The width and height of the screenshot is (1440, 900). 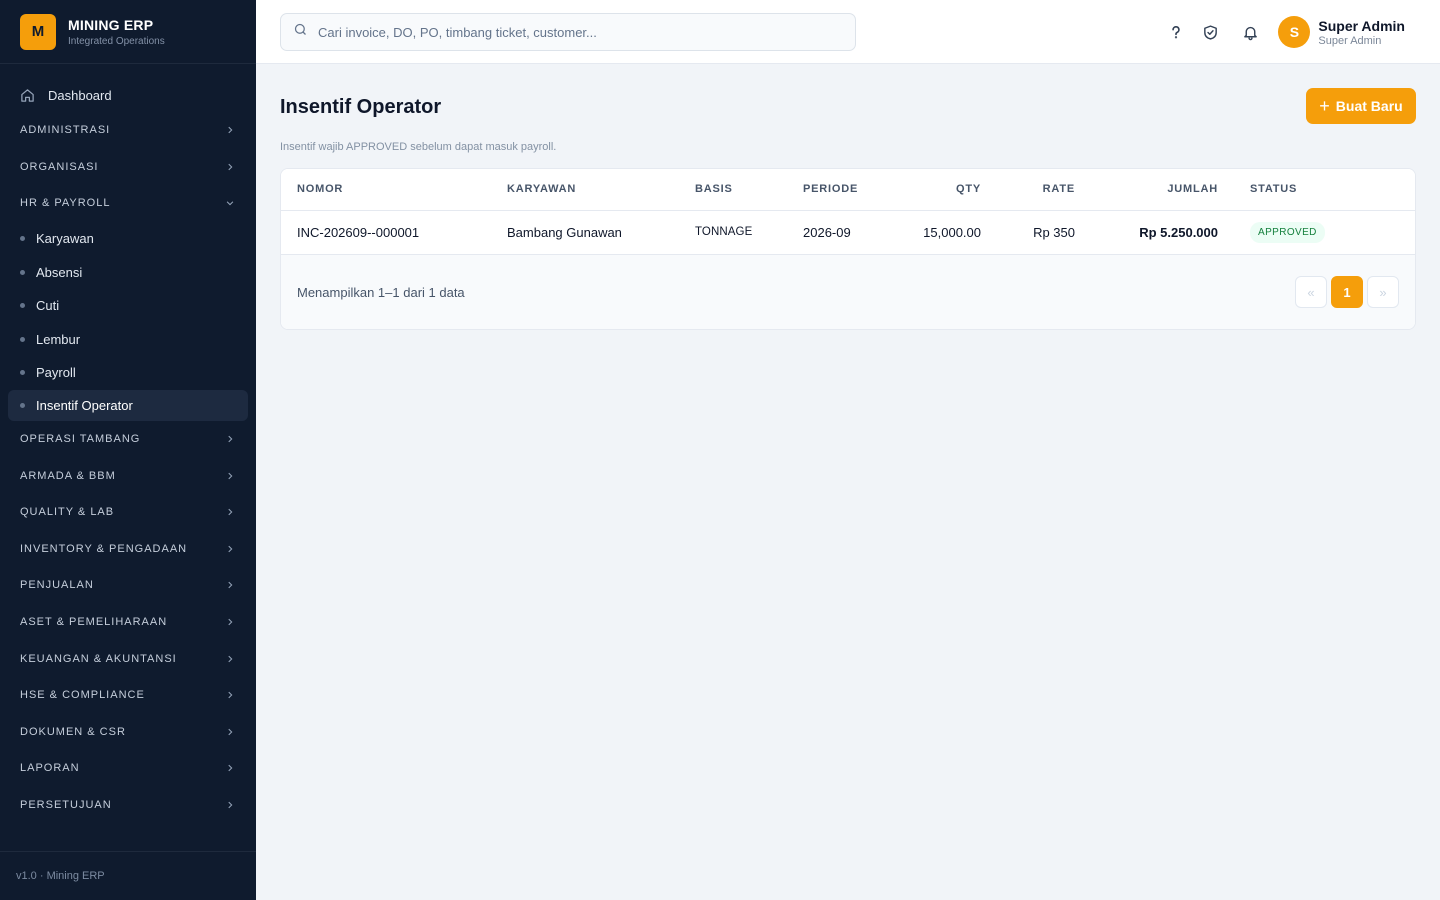 What do you see at coordinates (67, 512) in the screenshot?
I see `sidebar-group-label: QUALITY & LAB` at bounding box center [67, 512].